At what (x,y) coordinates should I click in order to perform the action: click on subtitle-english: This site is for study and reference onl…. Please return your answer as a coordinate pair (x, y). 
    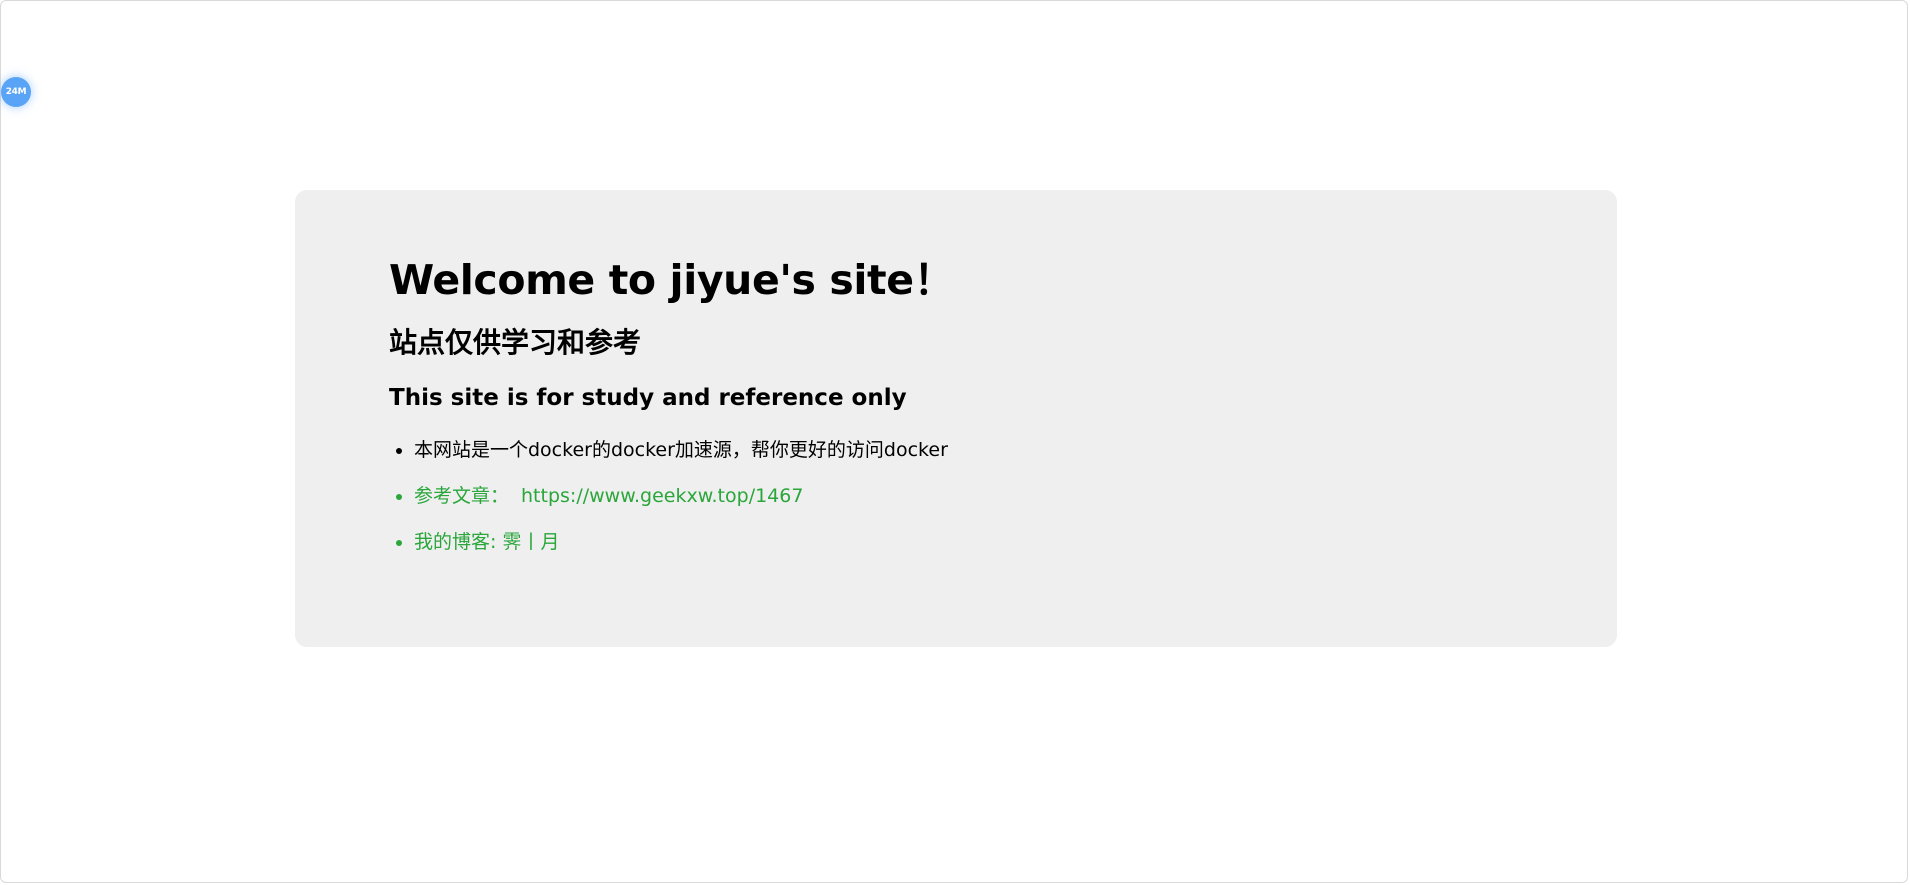
    Looking at the image, I should click on (648, 398).